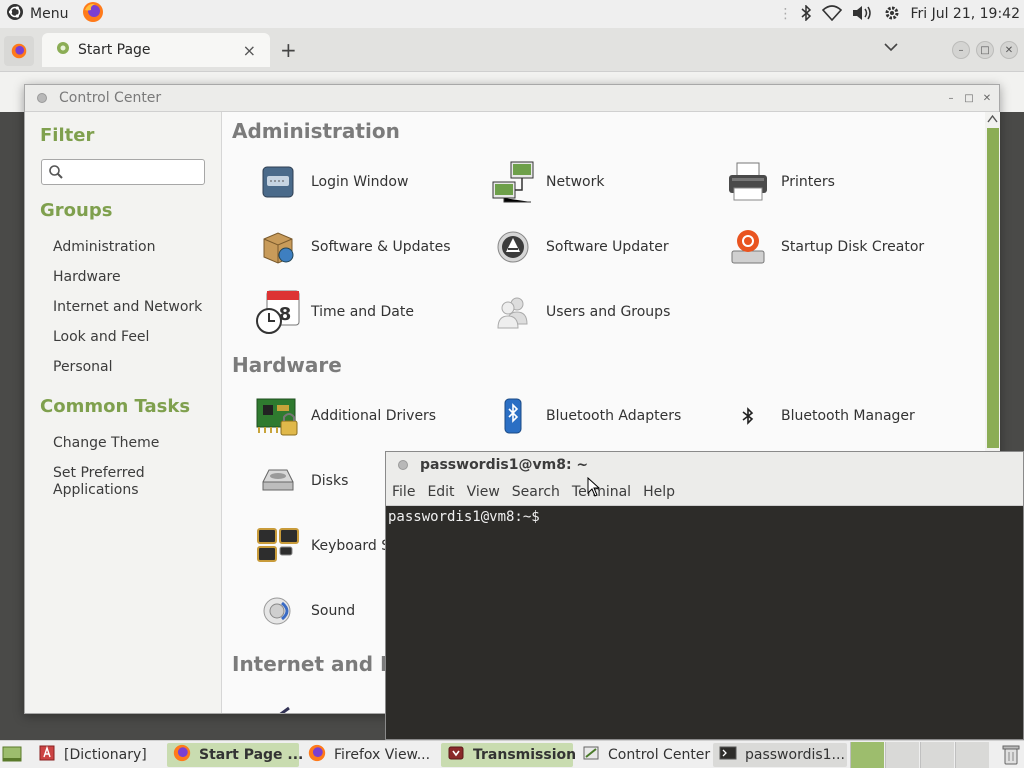 The width and height of the screenshot is (1024, 768). I want to click on users-icon, so click(513, 312).